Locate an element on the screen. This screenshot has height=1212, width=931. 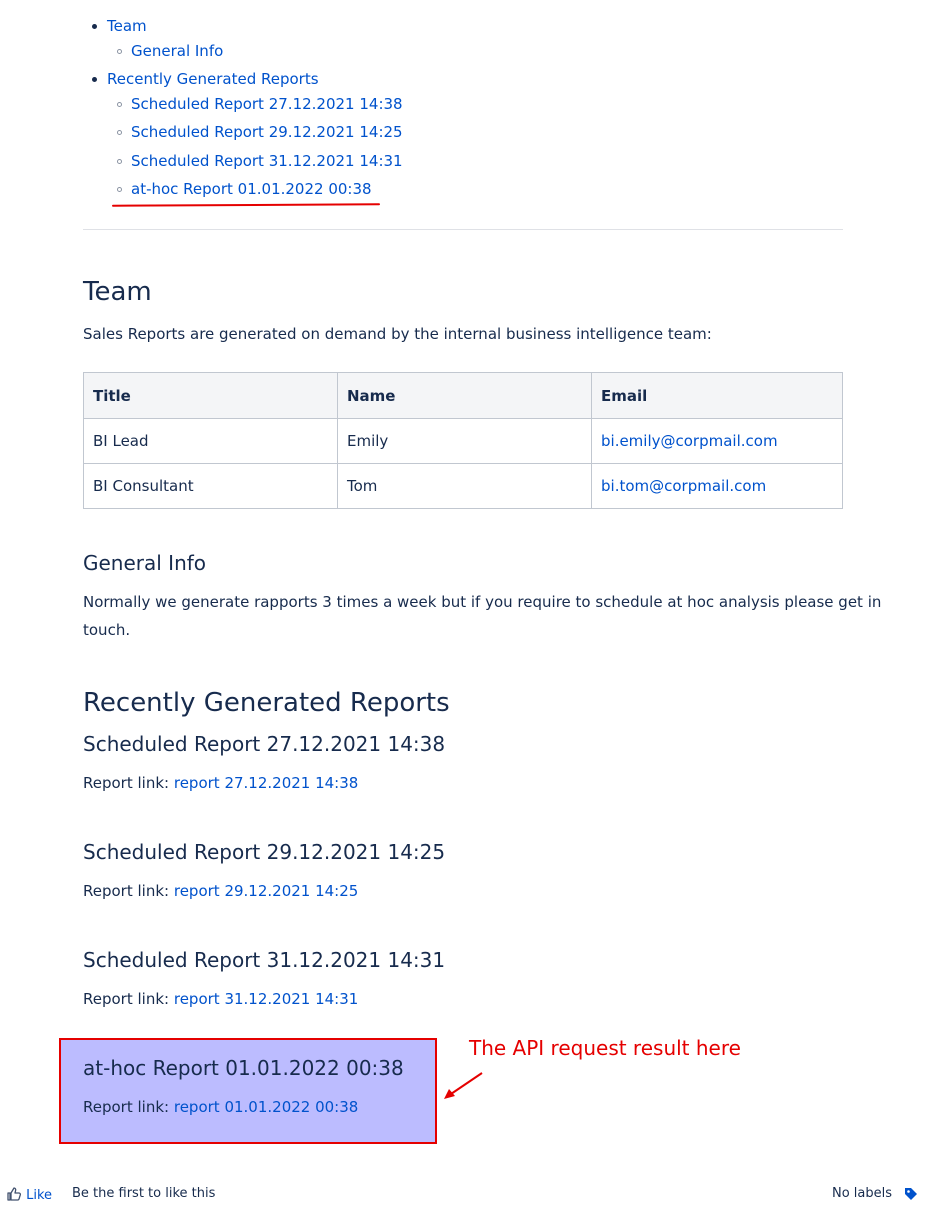
toc-link-report-2: Scheduled Report 29.12.2021 14:25 is located at coordinates (267, 132).